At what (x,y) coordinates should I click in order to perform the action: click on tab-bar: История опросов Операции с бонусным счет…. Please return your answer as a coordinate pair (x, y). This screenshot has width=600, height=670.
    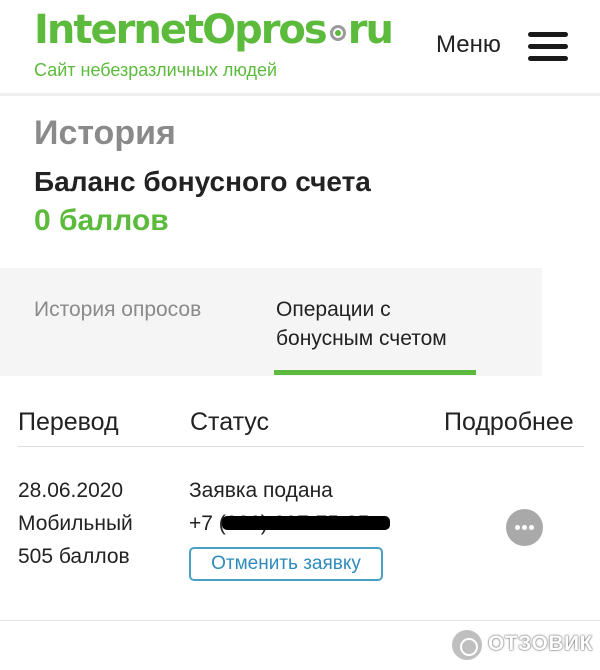
    Looking at the image, I should click on (271, 322).